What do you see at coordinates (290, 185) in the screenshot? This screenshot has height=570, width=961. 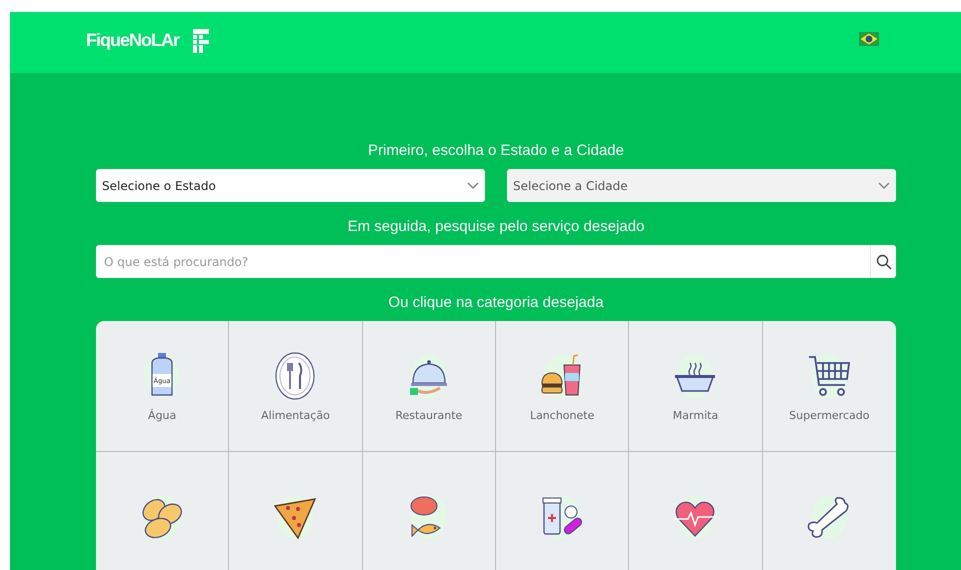 I see `state-select: Selecione o Estado` at bounding box center [290, 185].